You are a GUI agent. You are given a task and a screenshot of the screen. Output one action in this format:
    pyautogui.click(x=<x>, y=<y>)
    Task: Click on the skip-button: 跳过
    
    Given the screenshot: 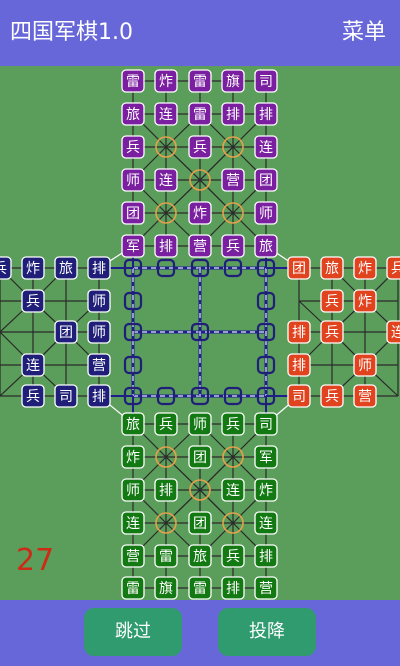 What is the action you would take?
    pyautogui.click(x=133, y=632)
    